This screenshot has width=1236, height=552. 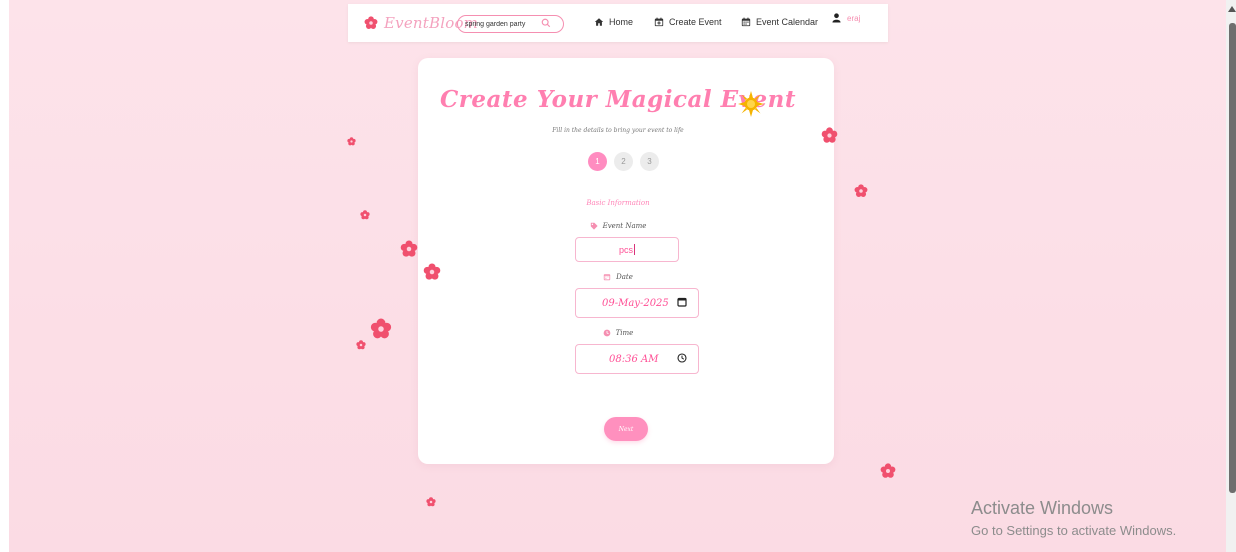 What do you see at coordinates (634, 249) in the screenshot?
I see `text-cursor` at bounding box center [634, 249].